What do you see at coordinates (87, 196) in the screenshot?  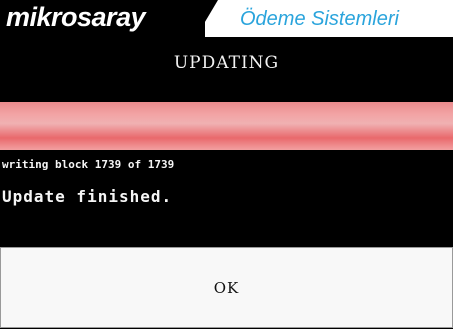 I see `log-update-status: Update finished.` at bounding box center [87, 196].